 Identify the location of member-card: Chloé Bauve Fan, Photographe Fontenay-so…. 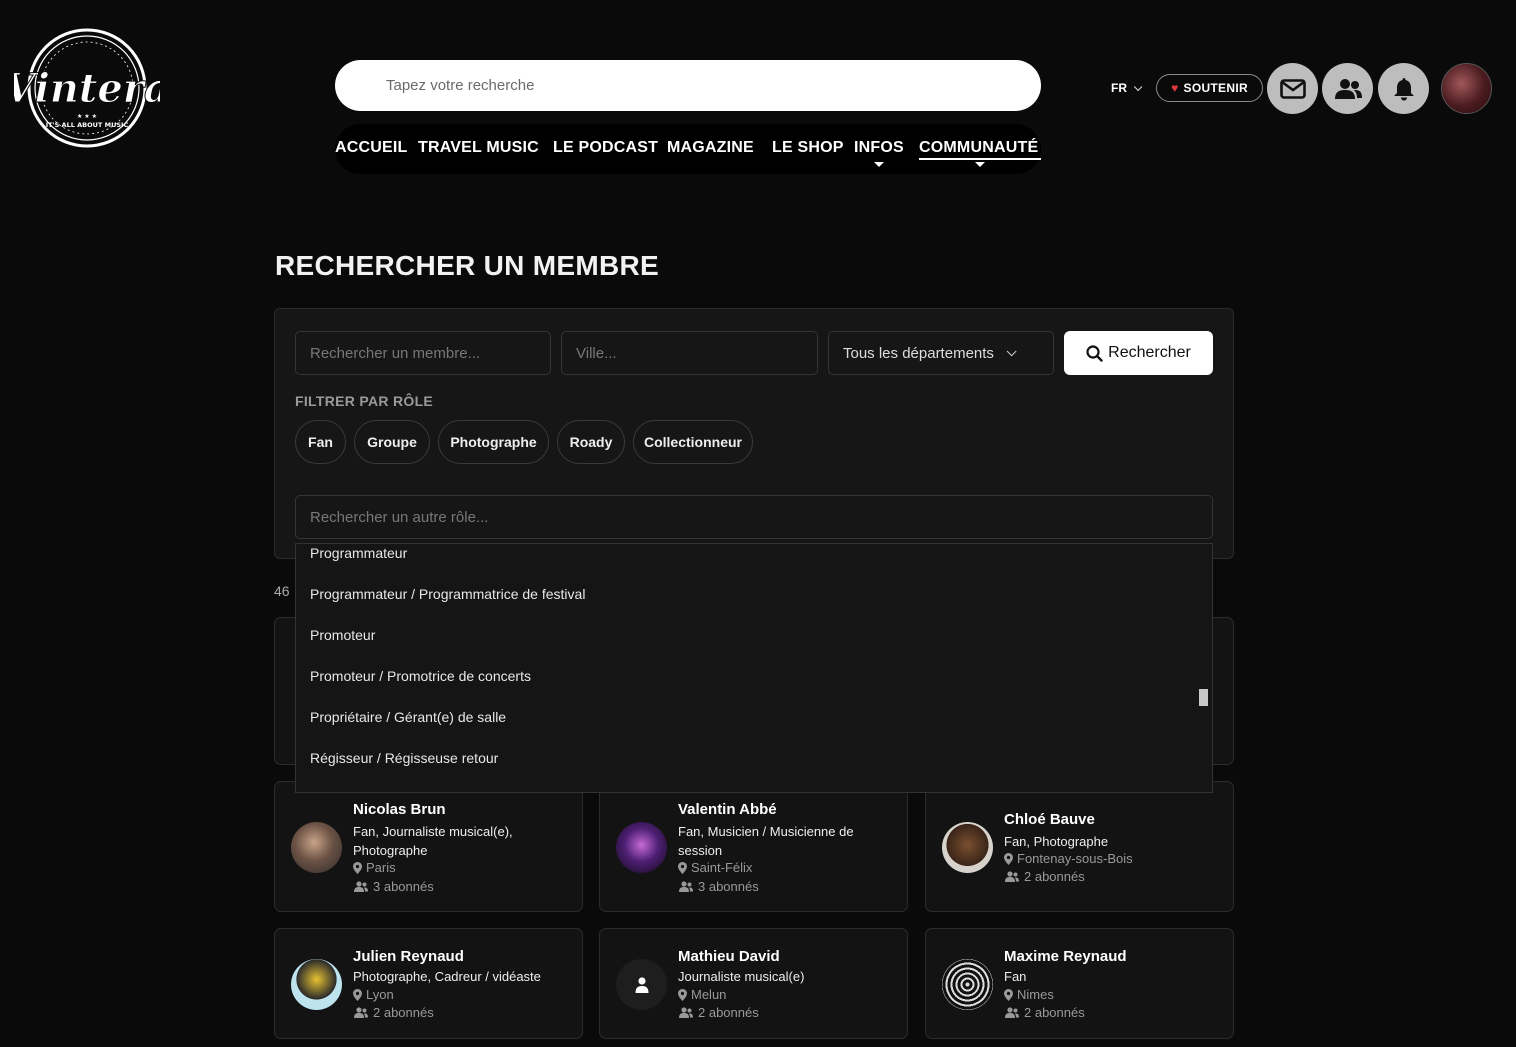
(1079, 846).